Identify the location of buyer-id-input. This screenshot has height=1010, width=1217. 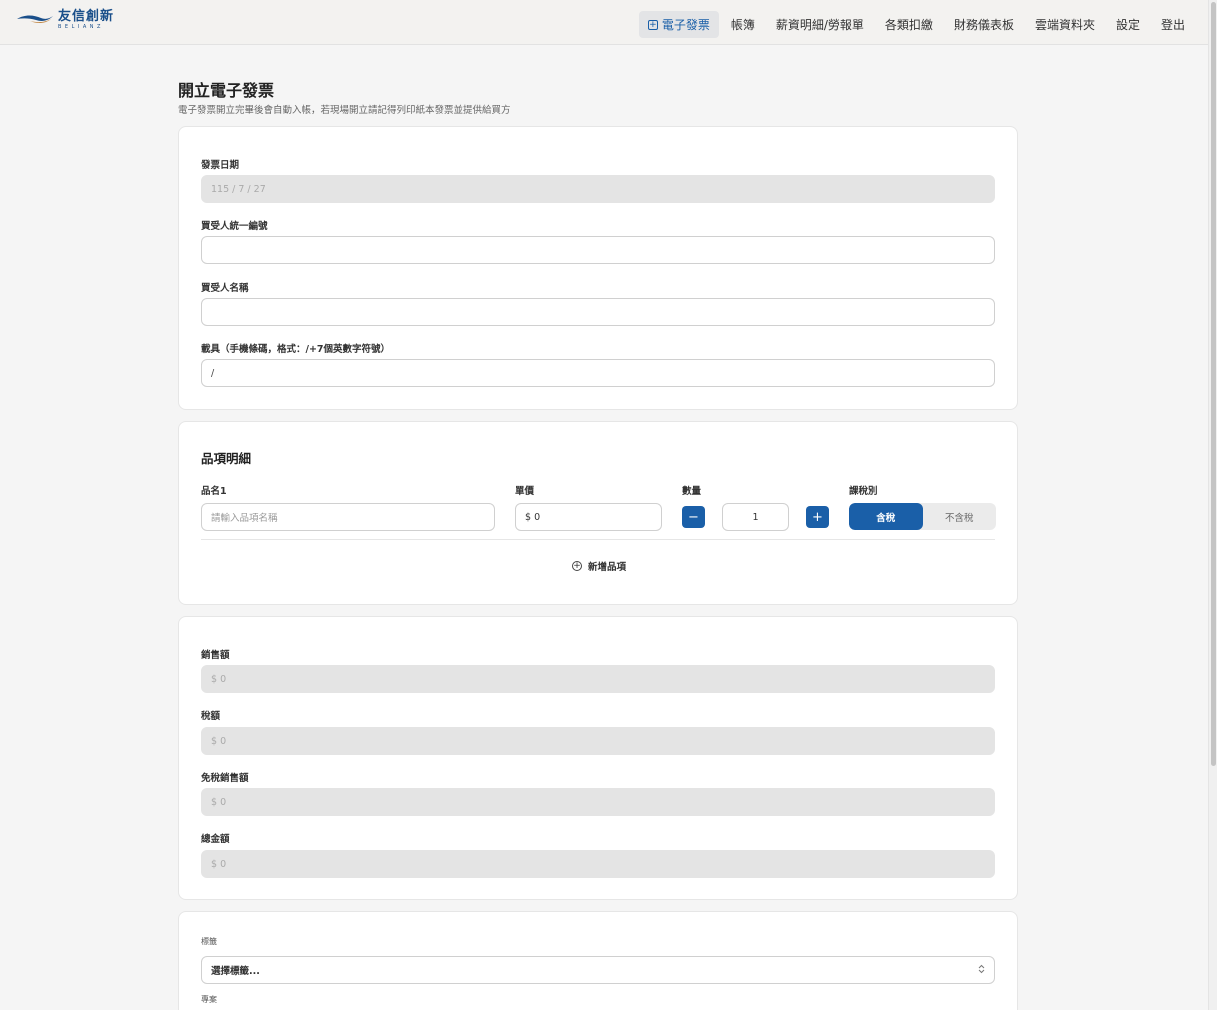
(598, 250).